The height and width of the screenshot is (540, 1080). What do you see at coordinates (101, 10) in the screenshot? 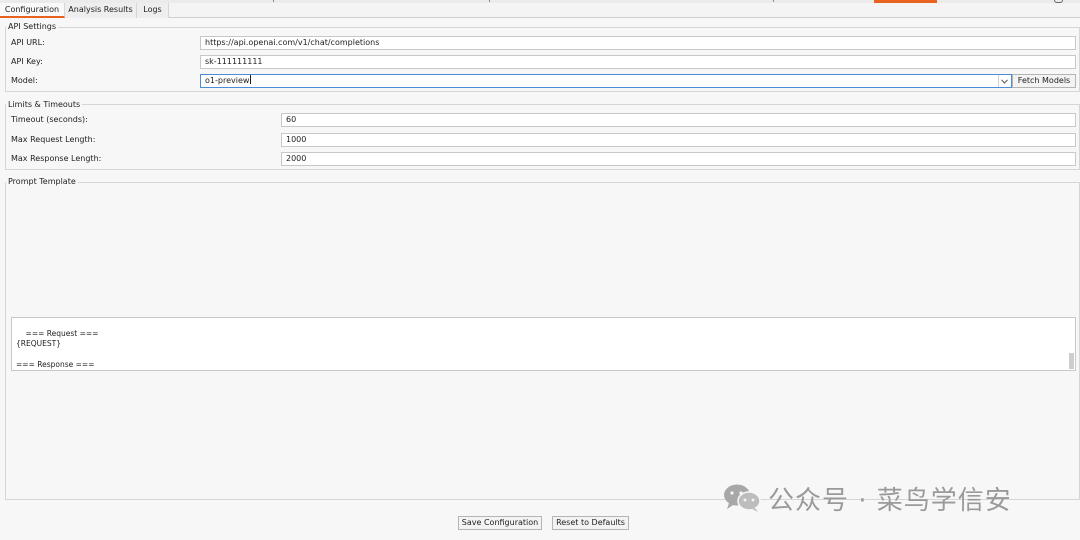
I see `tab-analysis-results: Analysis Results` at bounding box center [101, 10].